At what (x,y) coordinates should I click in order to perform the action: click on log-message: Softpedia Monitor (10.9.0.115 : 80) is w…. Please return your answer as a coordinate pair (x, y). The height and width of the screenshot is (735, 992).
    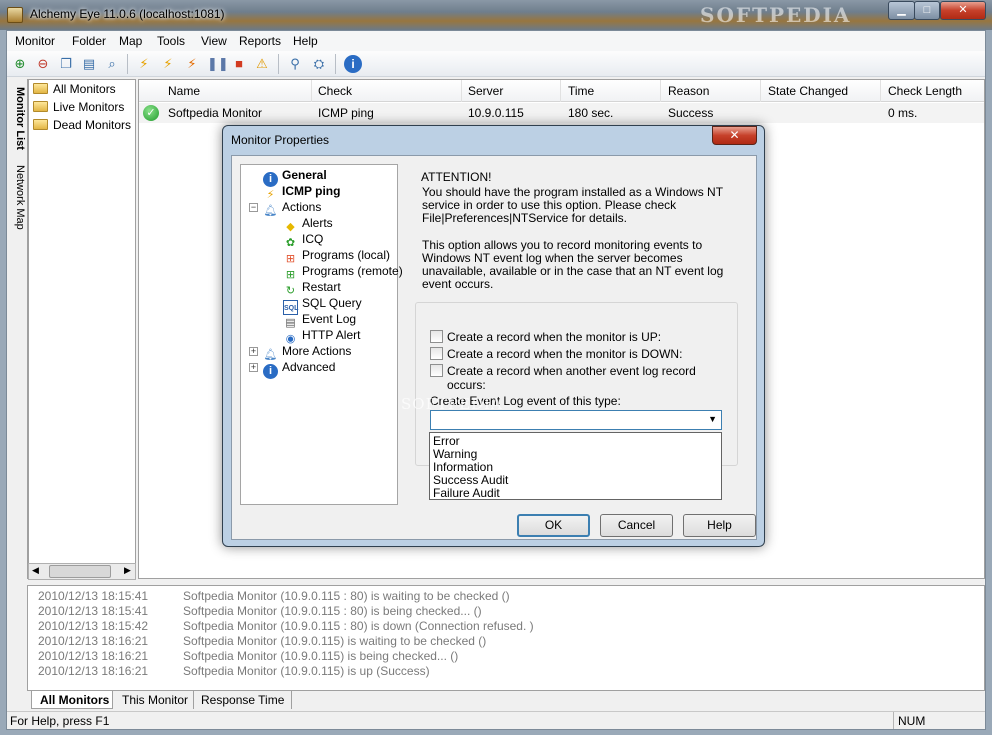
    Looking at the image, I should click on (346, 596).